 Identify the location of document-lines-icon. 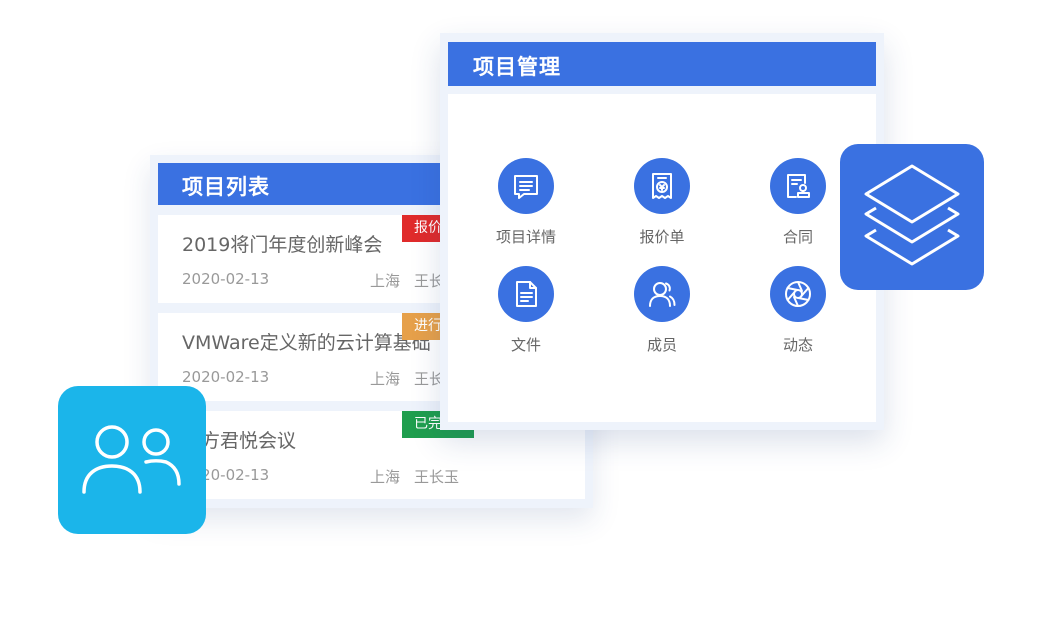
(526, 186).